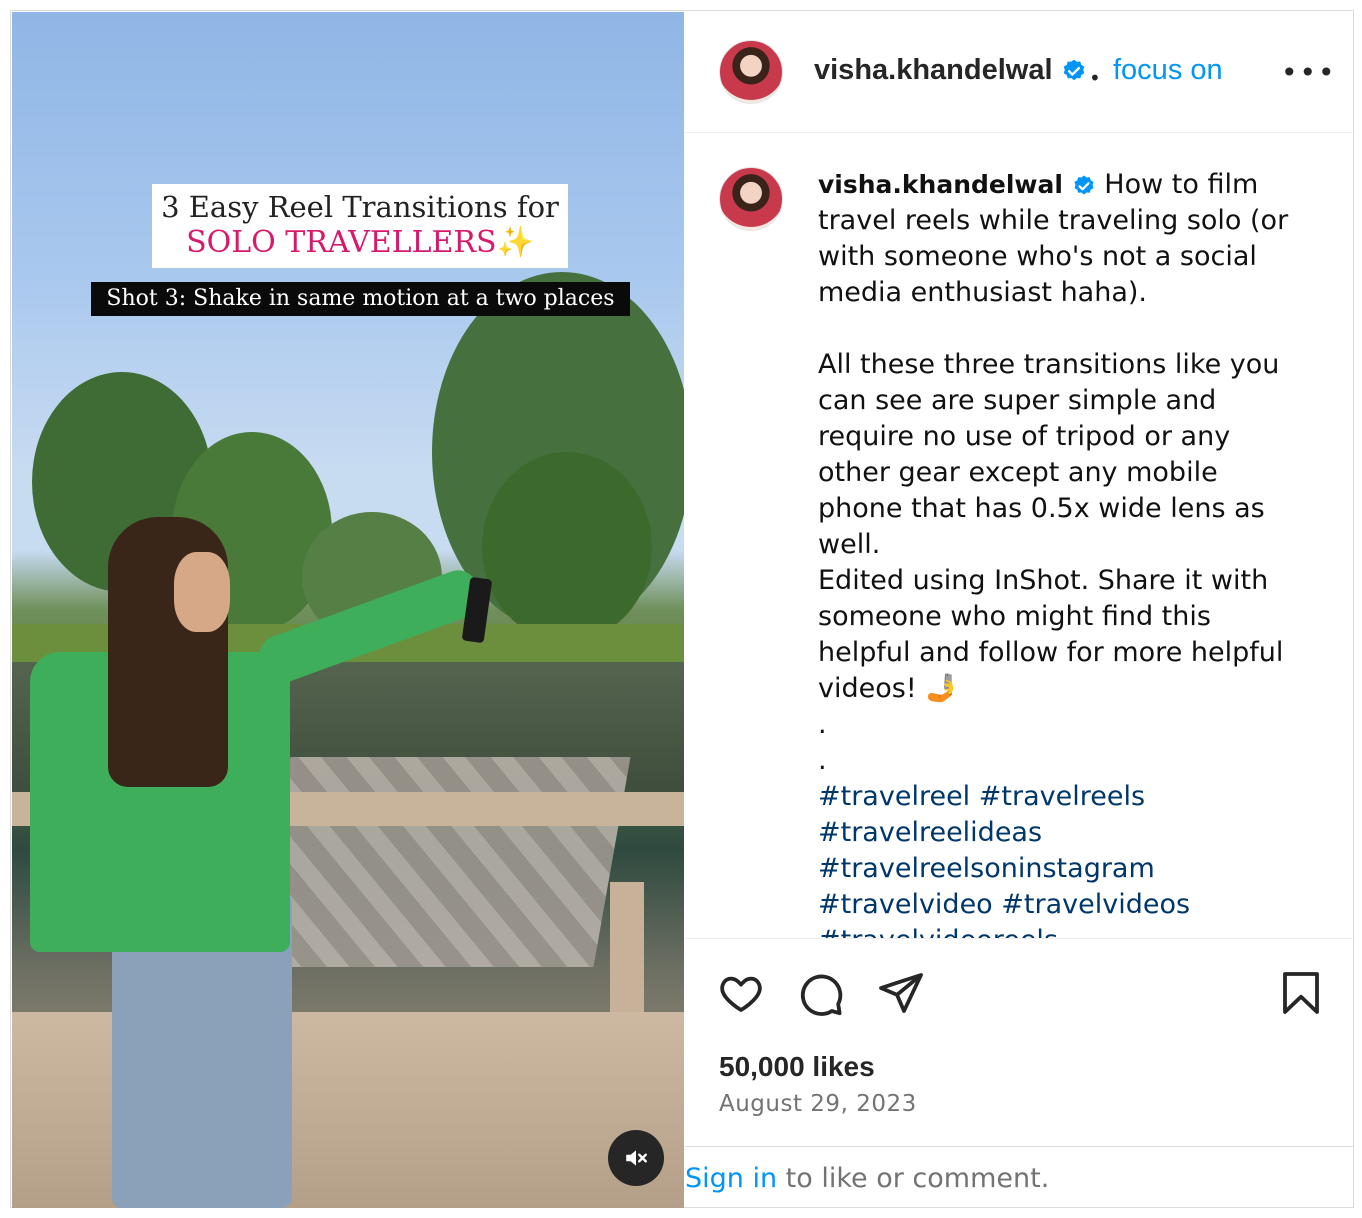  Describe the element at coordinates (901, 993) in the screenshot. I see `send-icon` at that location.